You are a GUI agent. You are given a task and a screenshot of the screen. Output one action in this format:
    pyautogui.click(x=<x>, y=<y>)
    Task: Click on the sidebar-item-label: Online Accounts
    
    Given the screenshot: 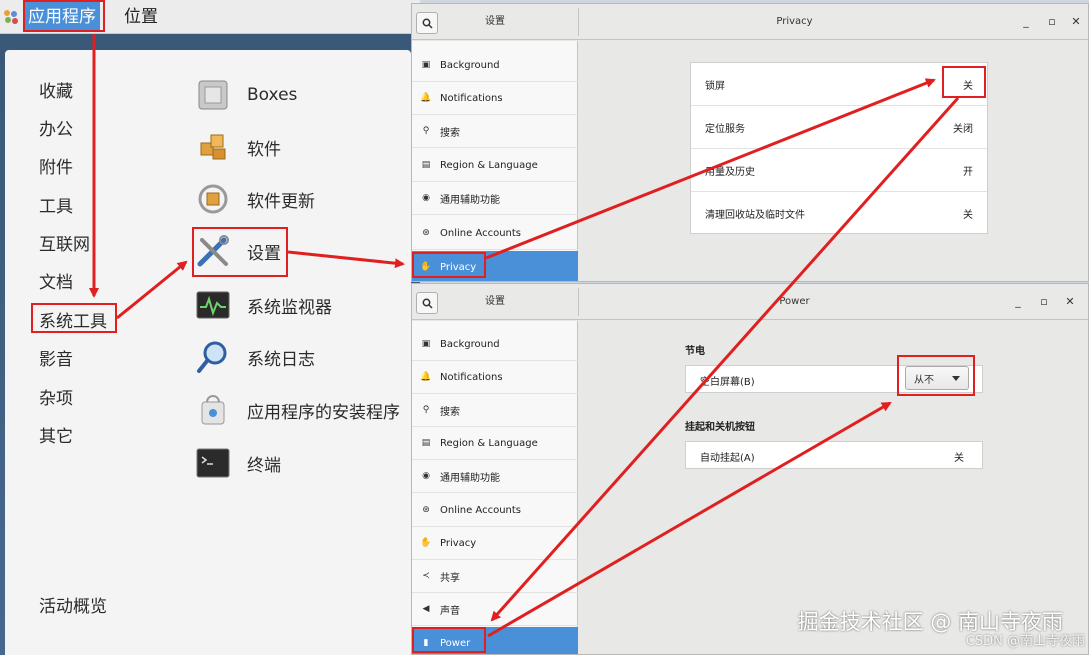 What is the action you would take?
    pyautogui.click(x=481, y=233)
    